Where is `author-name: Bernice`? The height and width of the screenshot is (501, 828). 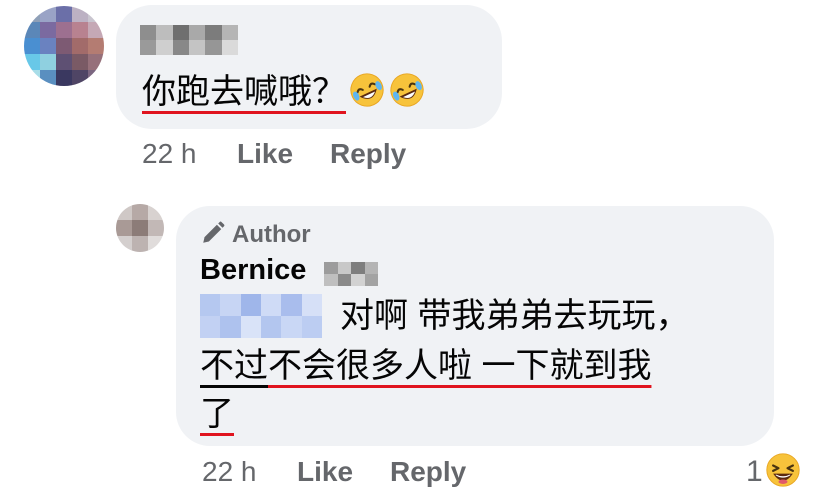 author-name: Bernice is located at coordinates (253, 270).